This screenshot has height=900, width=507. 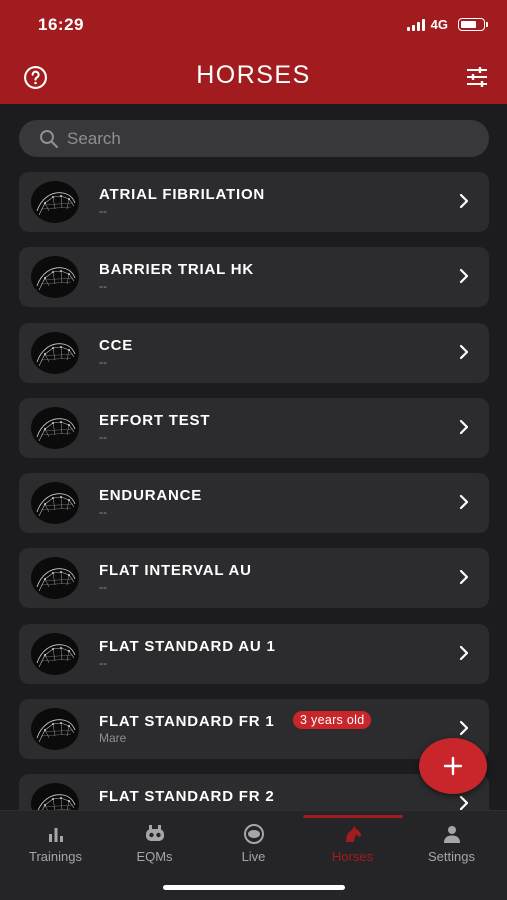 I want to click on horse-name: BARRIER TRIAL HK, so click(x=177, y=270).